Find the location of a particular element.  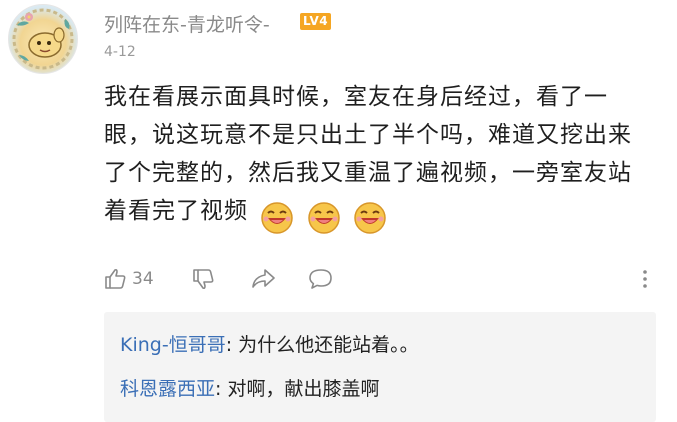

level-badge: LV4 is located at coordinates (316, 21).